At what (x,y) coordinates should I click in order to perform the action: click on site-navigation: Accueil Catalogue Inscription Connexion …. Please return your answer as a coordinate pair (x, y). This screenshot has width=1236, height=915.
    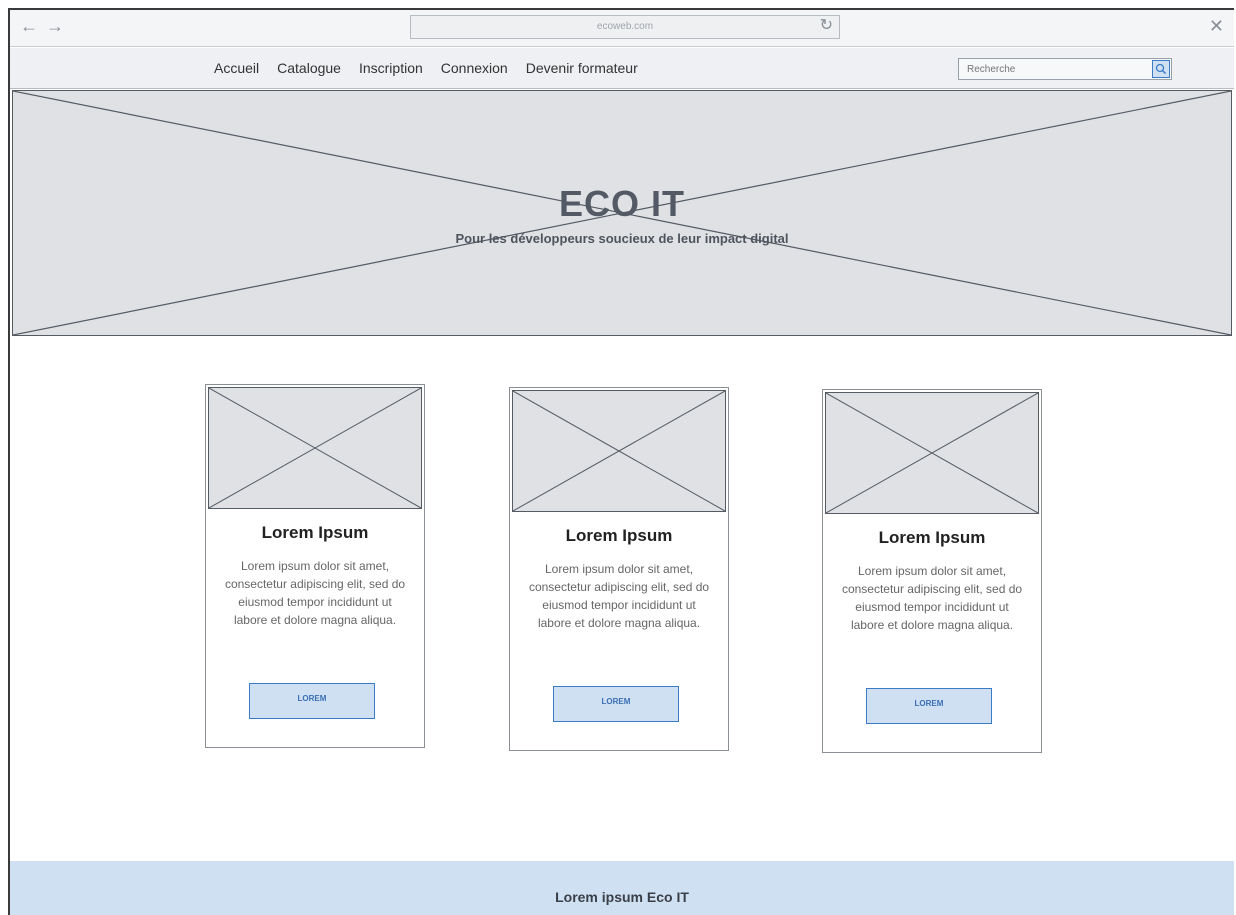
    Looking at the image, I should click on (622, 68).